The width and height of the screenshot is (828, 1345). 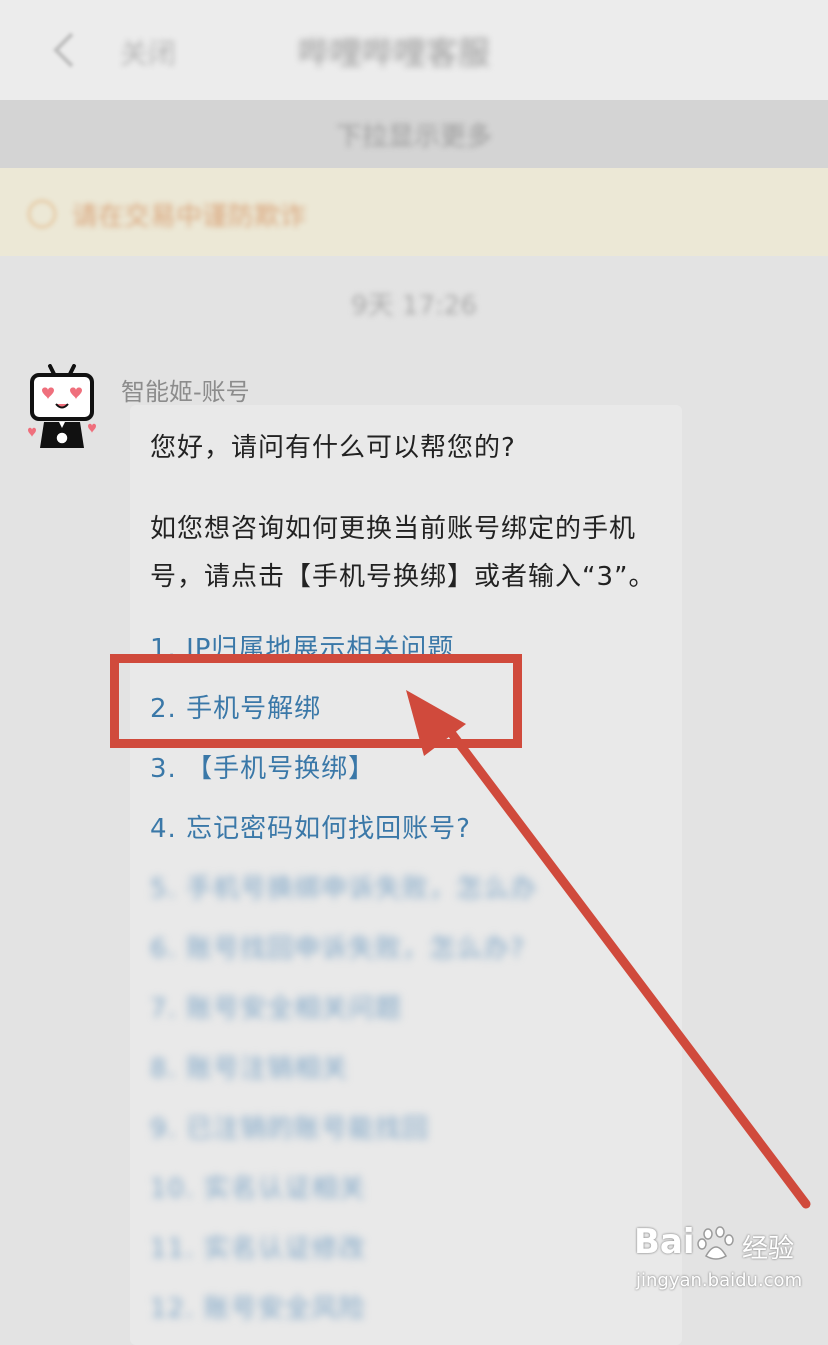 What do you see at coordinates (414, 306) in the screenshot?
I see `message-timestamp: 9天 17:26` at bounding box center [414, 306].